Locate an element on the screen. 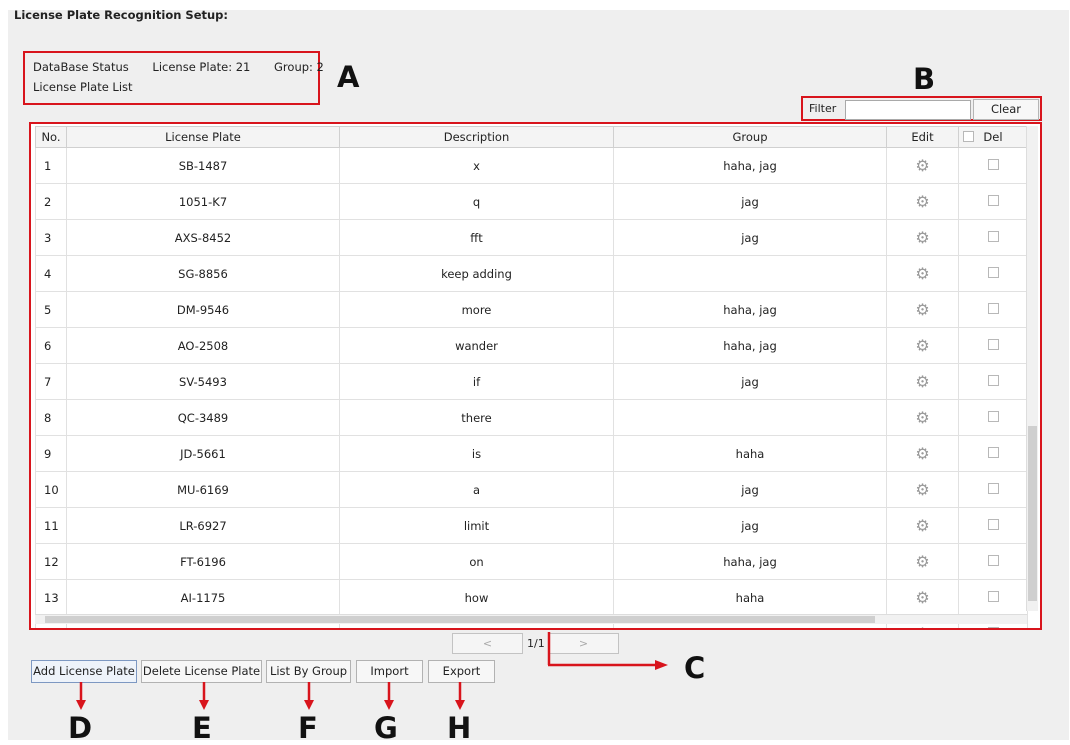 This screenshot has width=1070, height=745. annotation-arrows is located at coordinates (372, 671).